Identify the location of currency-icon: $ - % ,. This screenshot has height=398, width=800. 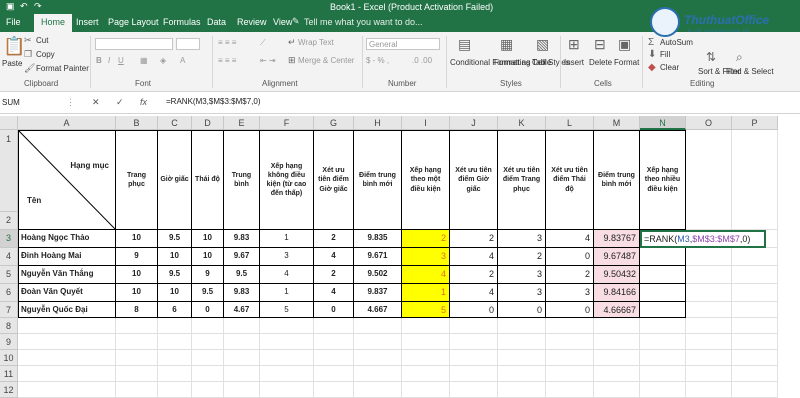
(377, 60).